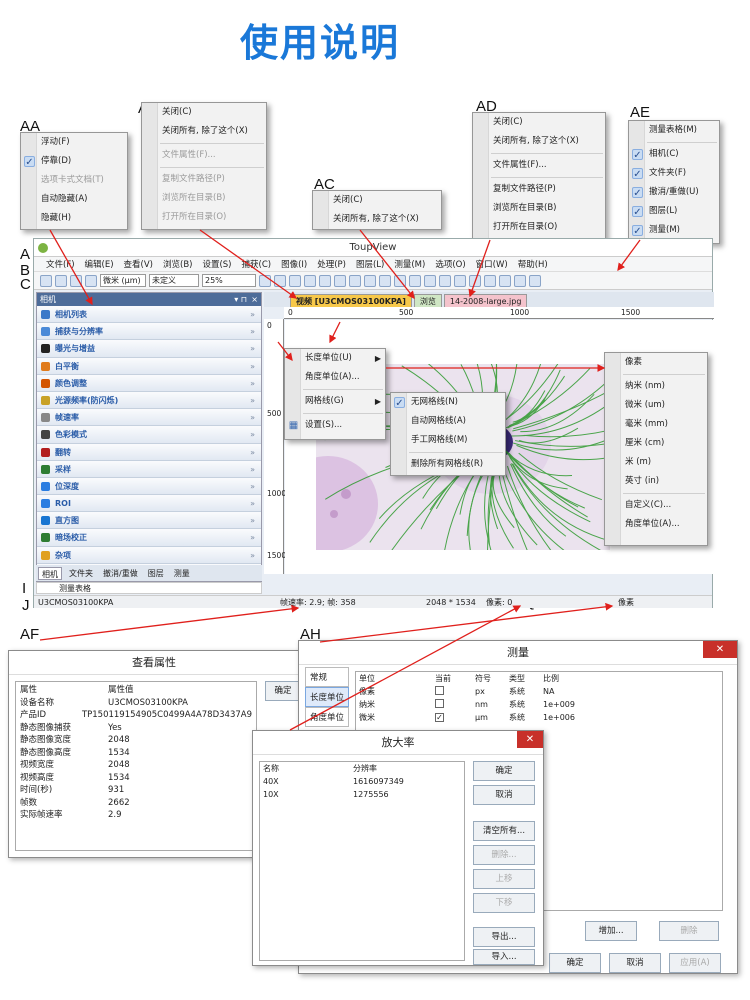  I want to click on panel-section: 光源频率(防闪烁) », so click(149, 400).